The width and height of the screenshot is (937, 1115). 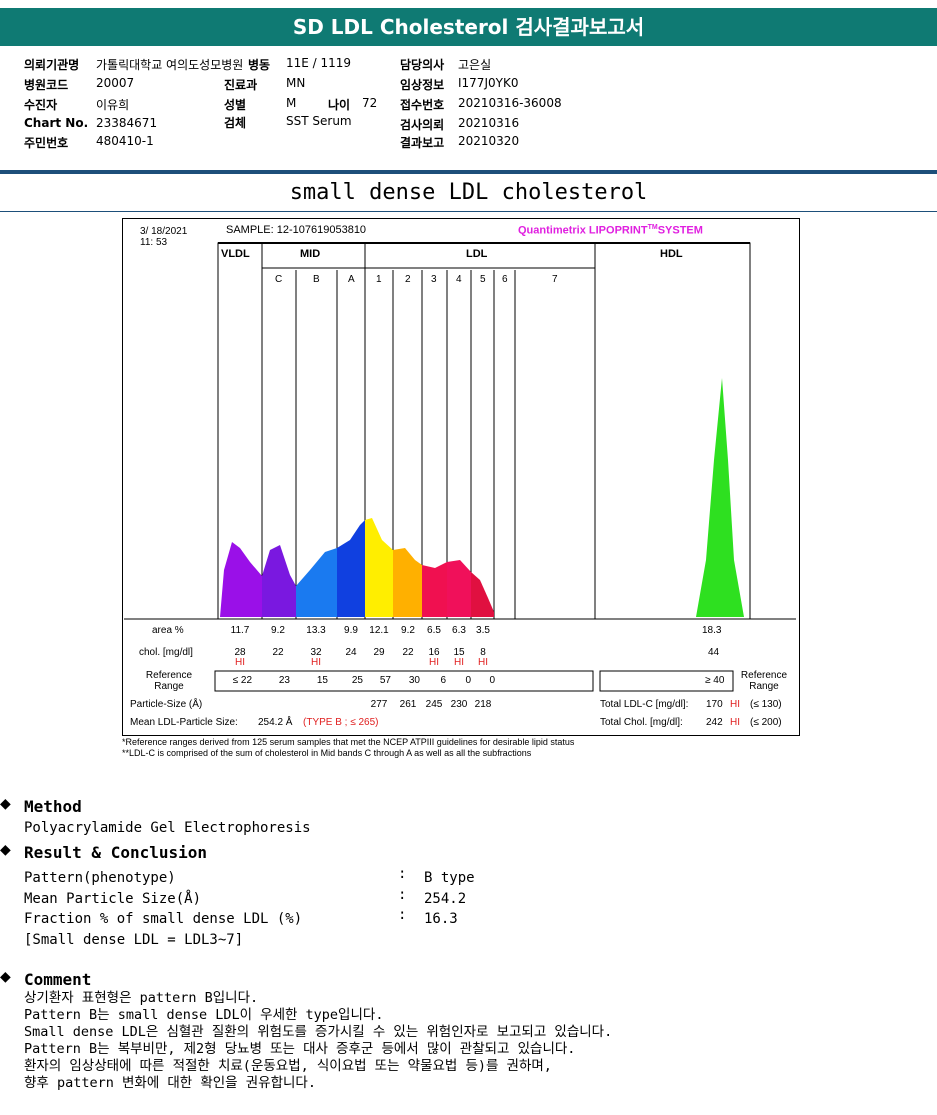 I want to click on ref-value: 57, so click(x=385, y=680).